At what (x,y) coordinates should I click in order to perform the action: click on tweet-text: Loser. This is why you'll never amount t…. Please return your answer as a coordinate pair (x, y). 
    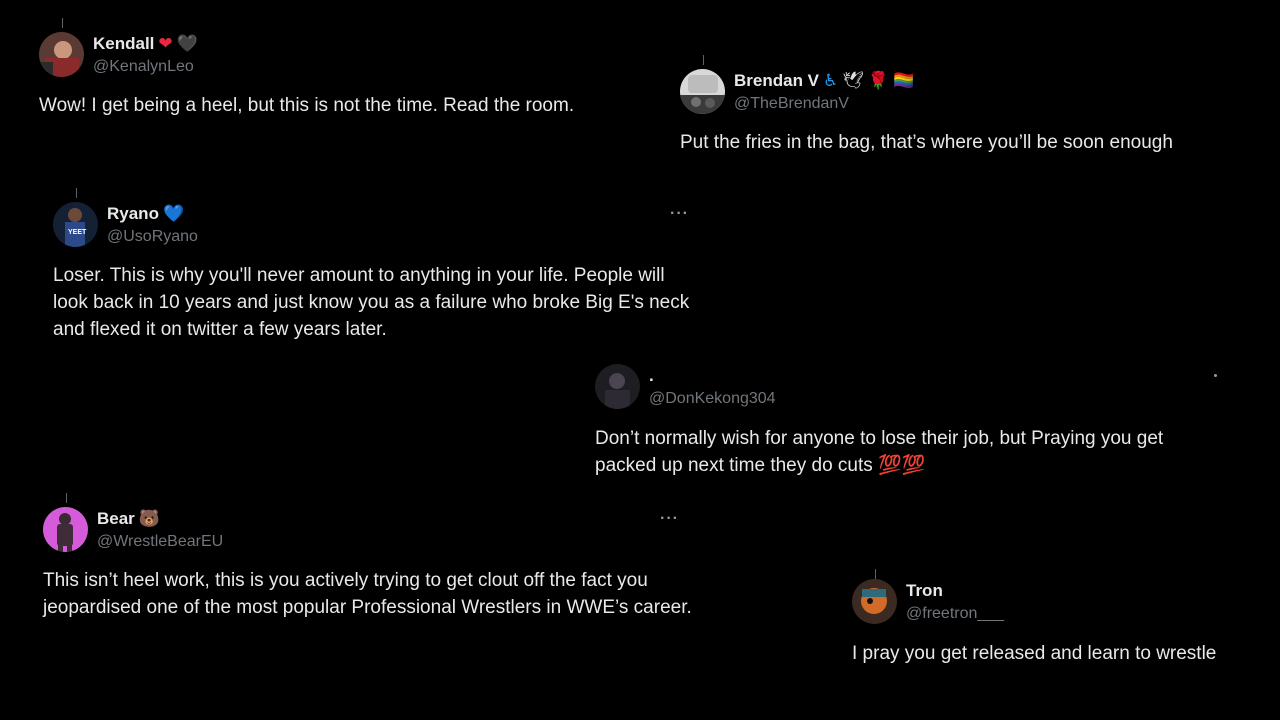
    Looking at the image, I should click on (371, 302).